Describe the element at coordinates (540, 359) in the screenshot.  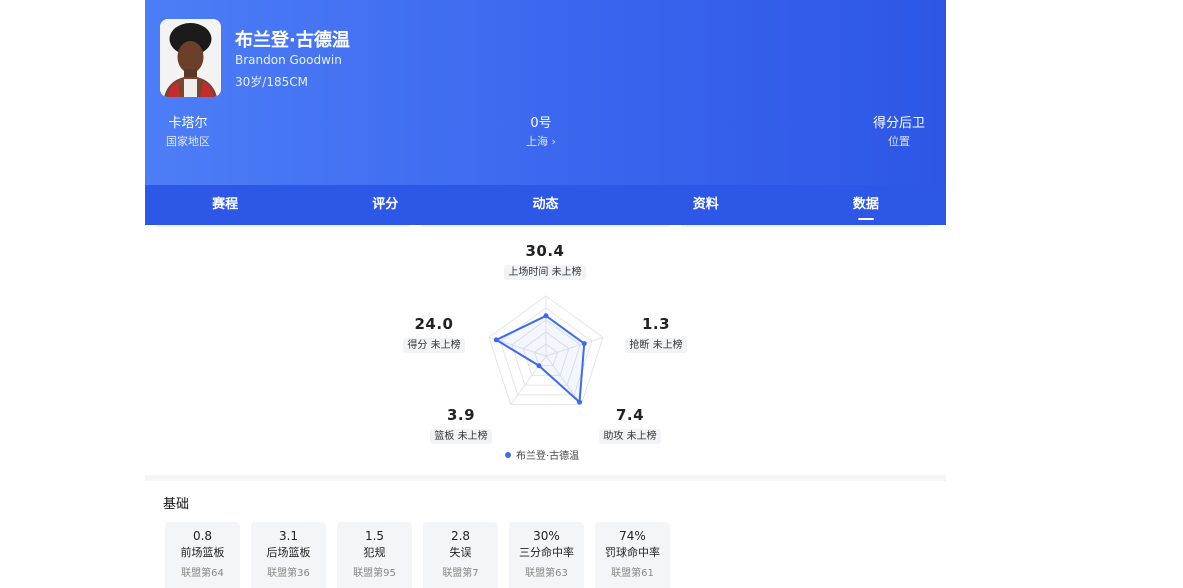
I see `radar-series-area` at that location.